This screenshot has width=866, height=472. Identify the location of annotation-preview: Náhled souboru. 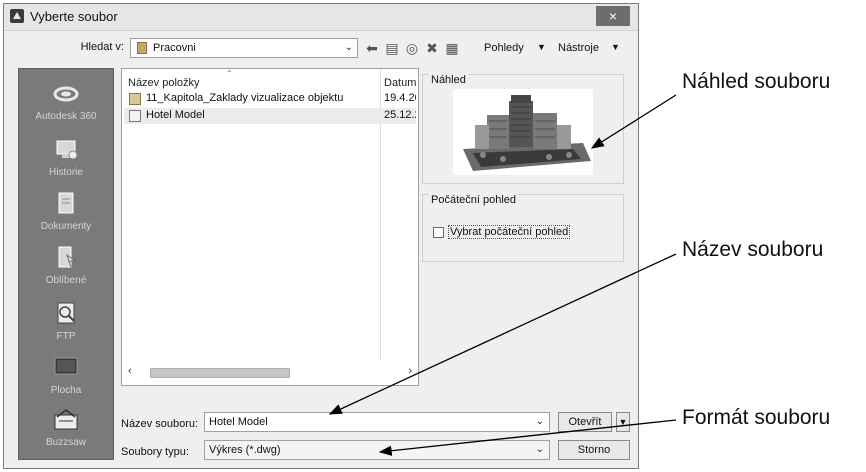
(756, 81).